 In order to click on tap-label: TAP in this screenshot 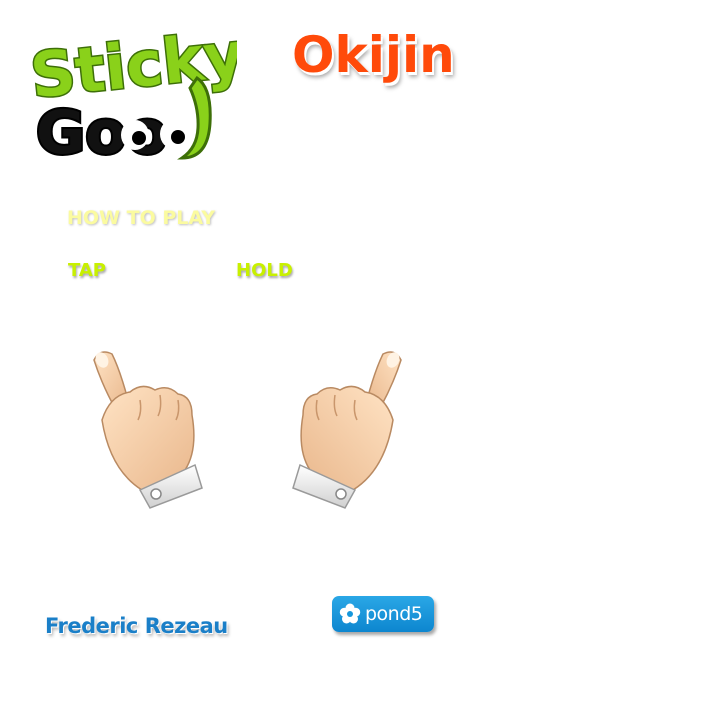, I will do `click(87, 270)`.